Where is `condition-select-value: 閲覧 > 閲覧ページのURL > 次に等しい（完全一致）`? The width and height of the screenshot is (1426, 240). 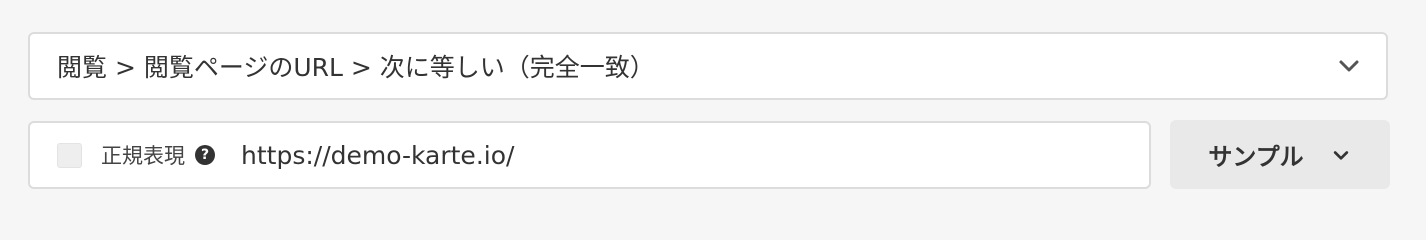
condition-select-value: 閲覧 > 閲覧ページのURL > 次に等しい（完全一致） is located at coordinates (356, 67).